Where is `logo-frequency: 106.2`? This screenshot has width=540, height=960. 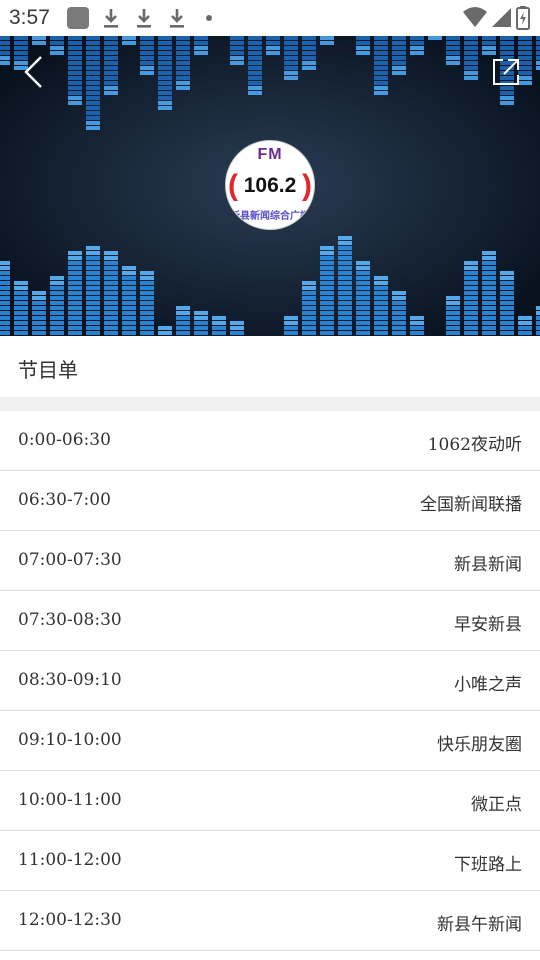 logo-frequency: 106.2 is located at coordinates (270, 185).